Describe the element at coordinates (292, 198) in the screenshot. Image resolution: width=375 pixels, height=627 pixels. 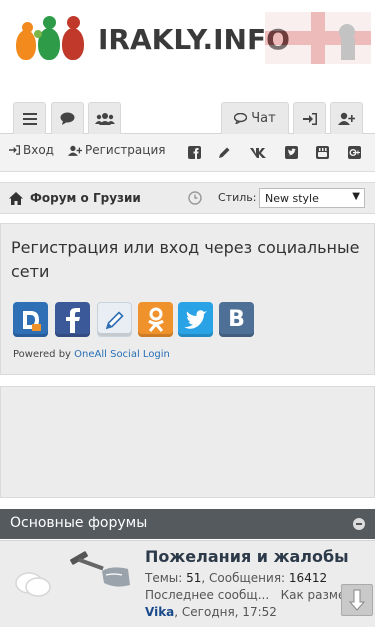
I see `style-select-value: New style` at that location.